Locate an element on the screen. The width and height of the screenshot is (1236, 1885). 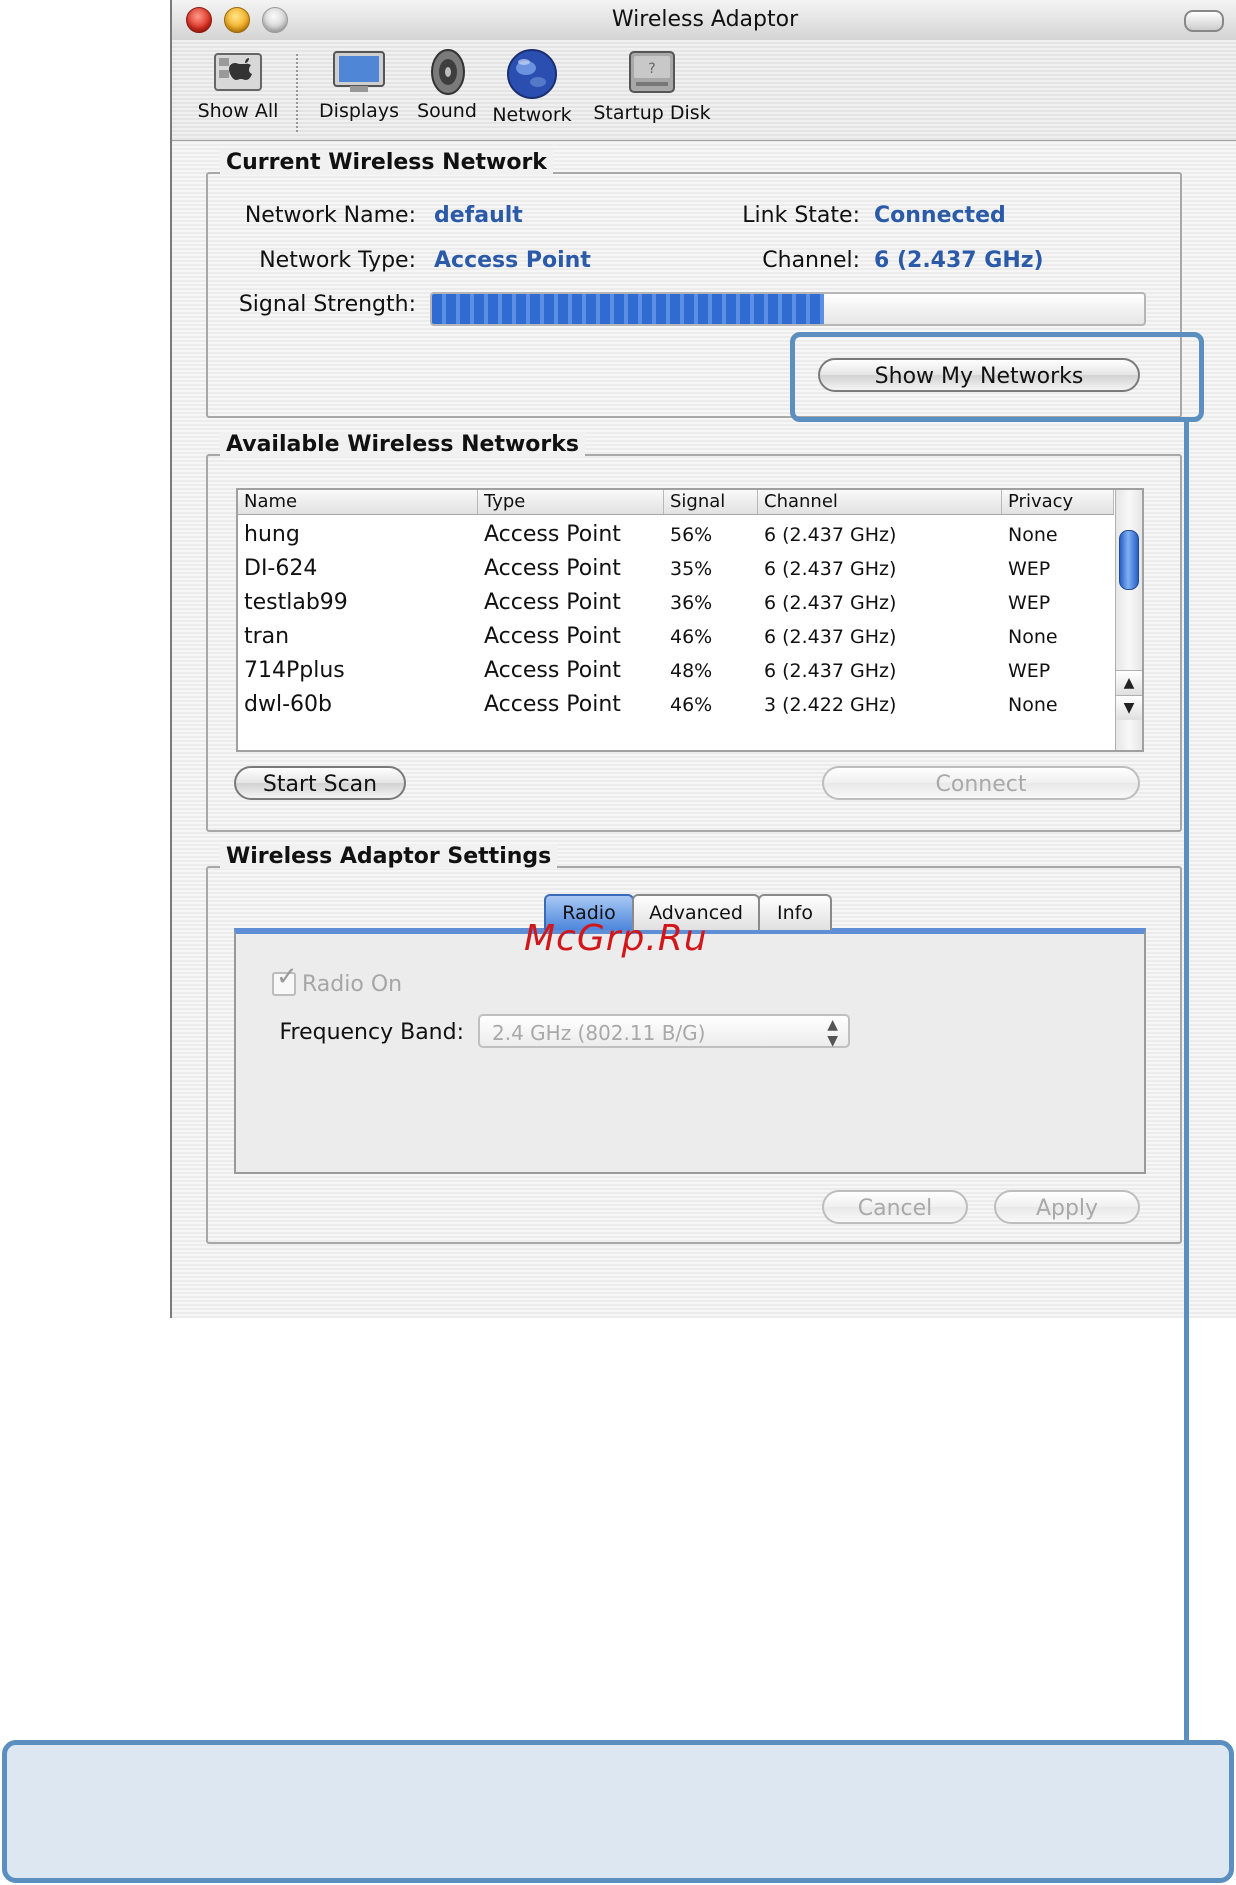
toolbar-show-all: Show All is located at coordinates (238, 85).